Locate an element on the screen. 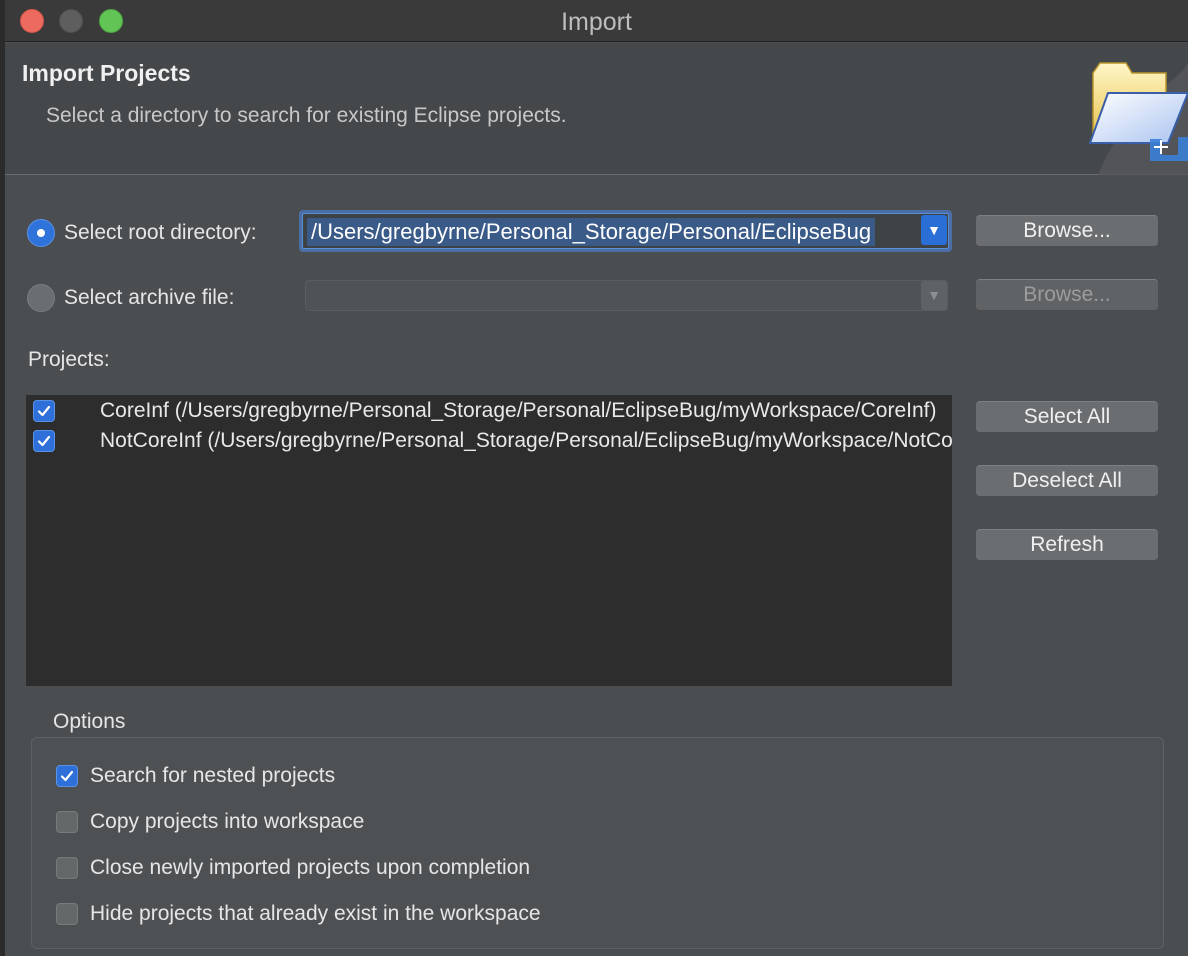 This screenshot has height=956, width=1188. page-title: Import Projects is located at coordinates (106, 73).